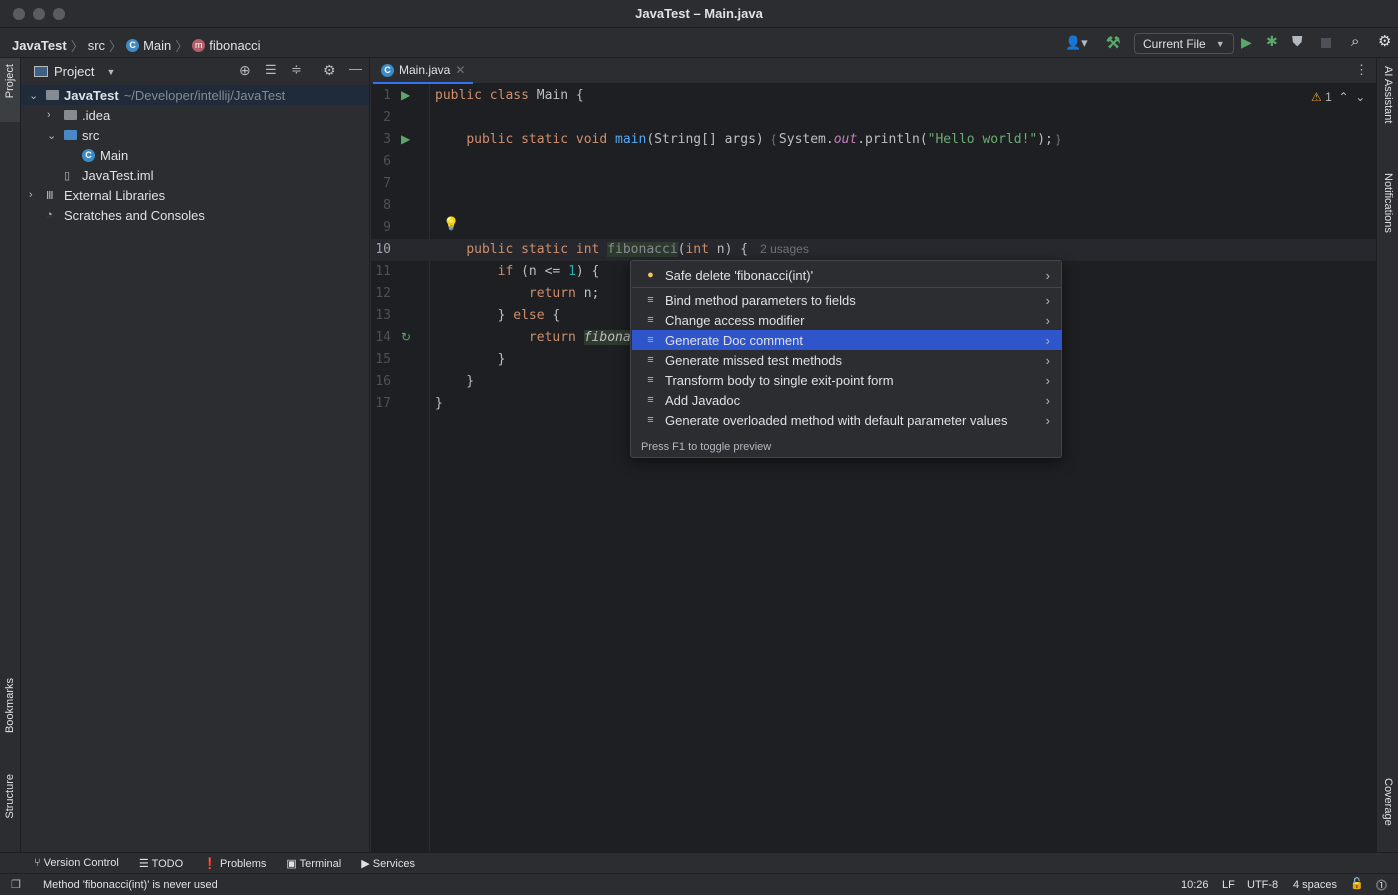  Describe the element at coordinates (1381, 885) in the screenshot. I see `event-log-icon: ⓵` at that location.